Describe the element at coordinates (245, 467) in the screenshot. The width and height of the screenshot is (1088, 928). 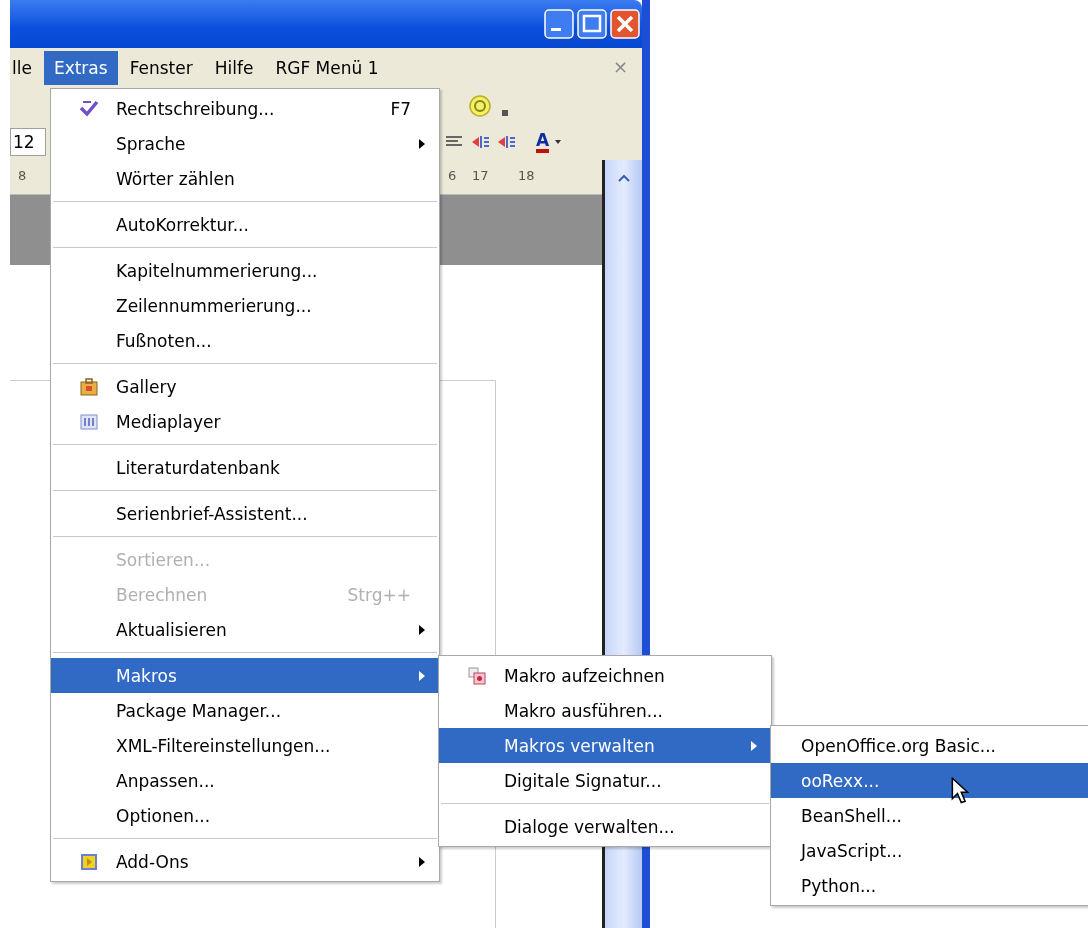
I see `menu-item: Literaturdatenbank` at that location.